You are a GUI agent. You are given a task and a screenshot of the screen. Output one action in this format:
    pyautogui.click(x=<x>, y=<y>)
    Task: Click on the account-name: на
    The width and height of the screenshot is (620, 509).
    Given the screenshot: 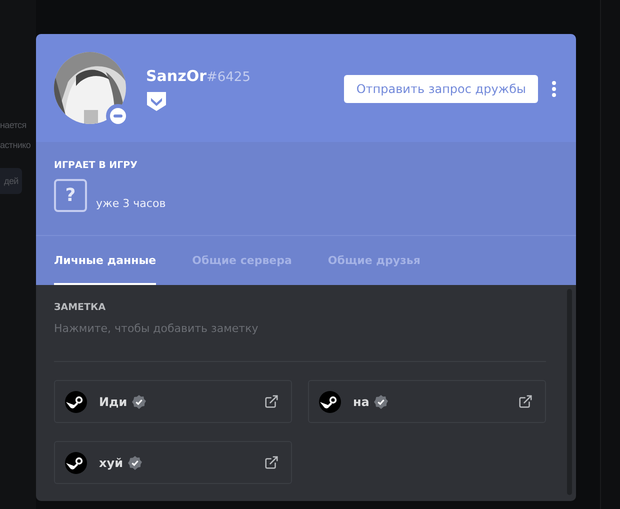 What is the action you would take?
    pyautogui.click(x=361, y=401)
    